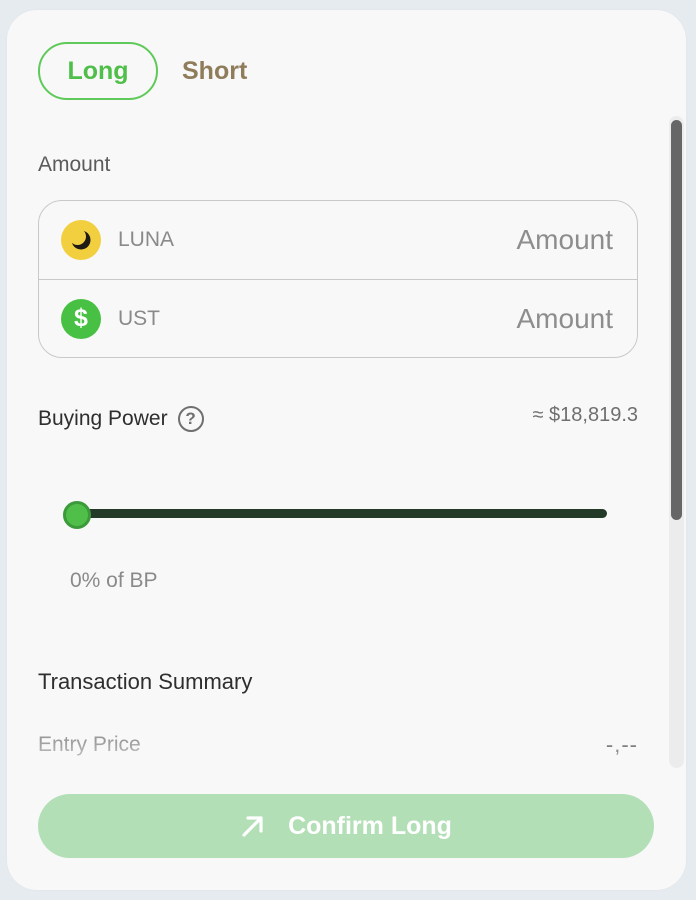 The height and width of the screenshot is (900, 696). Describe the element at coordinates (77, 515) in the screenshot. I see `buying-power-slider-thumb` at that location.